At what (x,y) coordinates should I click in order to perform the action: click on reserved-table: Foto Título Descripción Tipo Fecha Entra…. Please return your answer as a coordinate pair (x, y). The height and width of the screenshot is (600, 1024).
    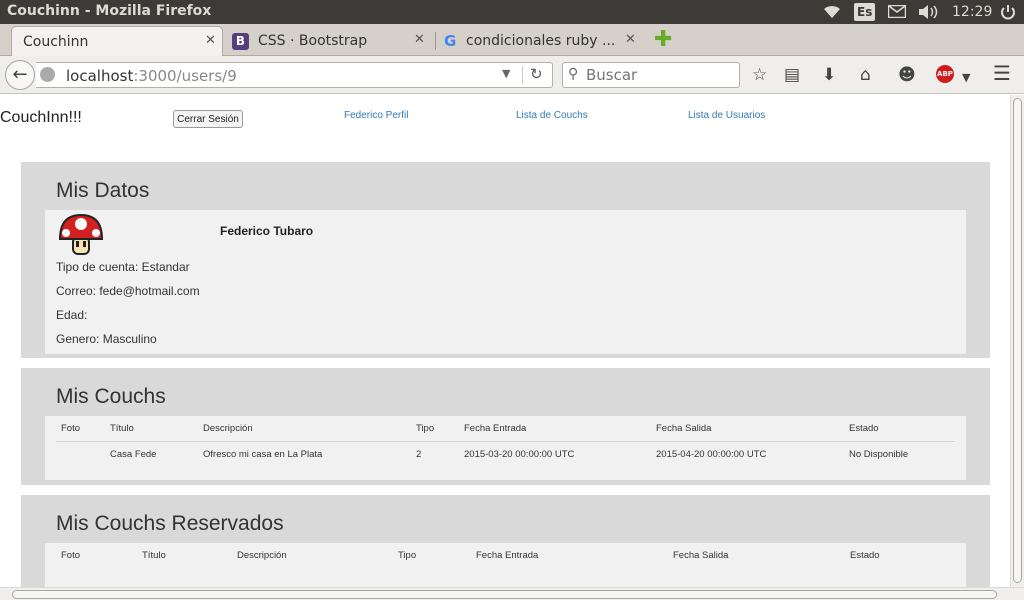
    Looking at the image, I should click on (505, 565).